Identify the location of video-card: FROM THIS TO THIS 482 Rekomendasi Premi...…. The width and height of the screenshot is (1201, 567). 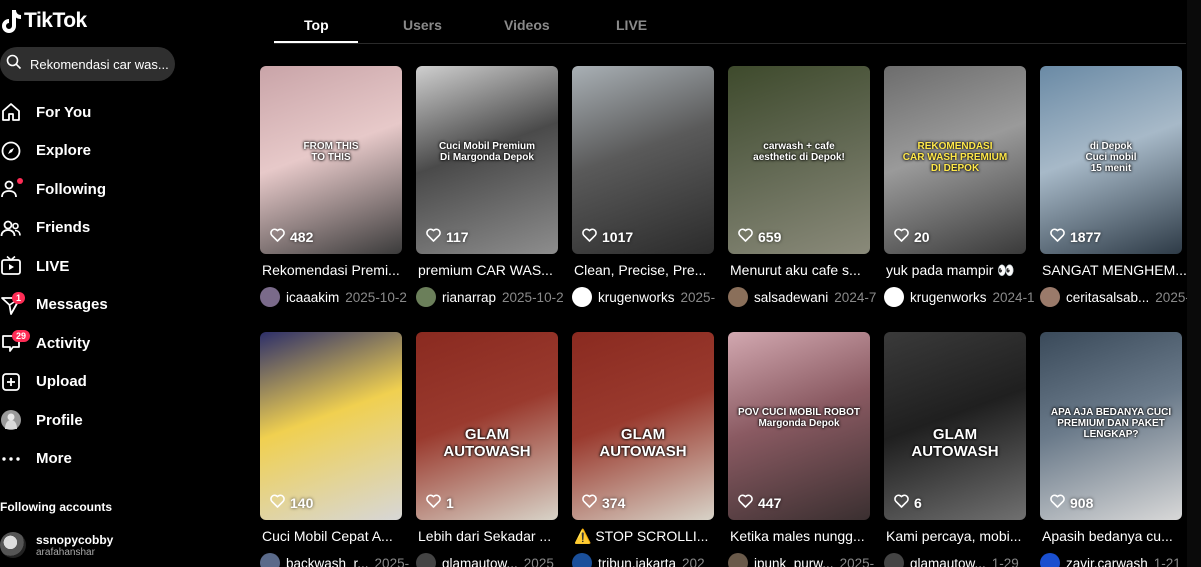
(333, 188).